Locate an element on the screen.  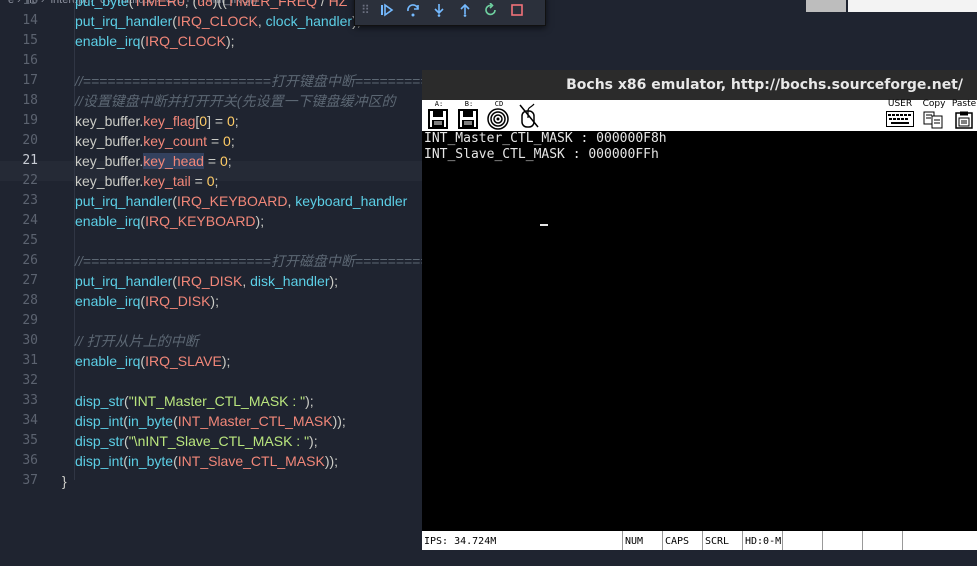
step-over-icon is located at coordinates (413, 10).